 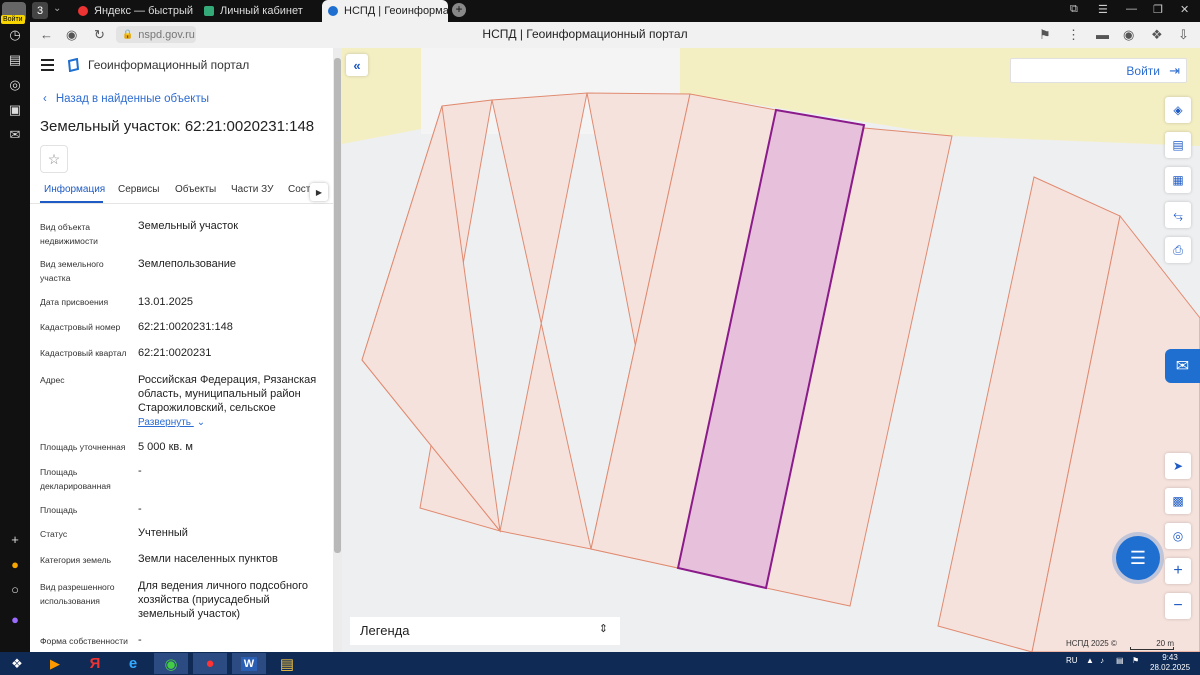 I want to click on history-icon: ◷, so click(x=15, y=35).